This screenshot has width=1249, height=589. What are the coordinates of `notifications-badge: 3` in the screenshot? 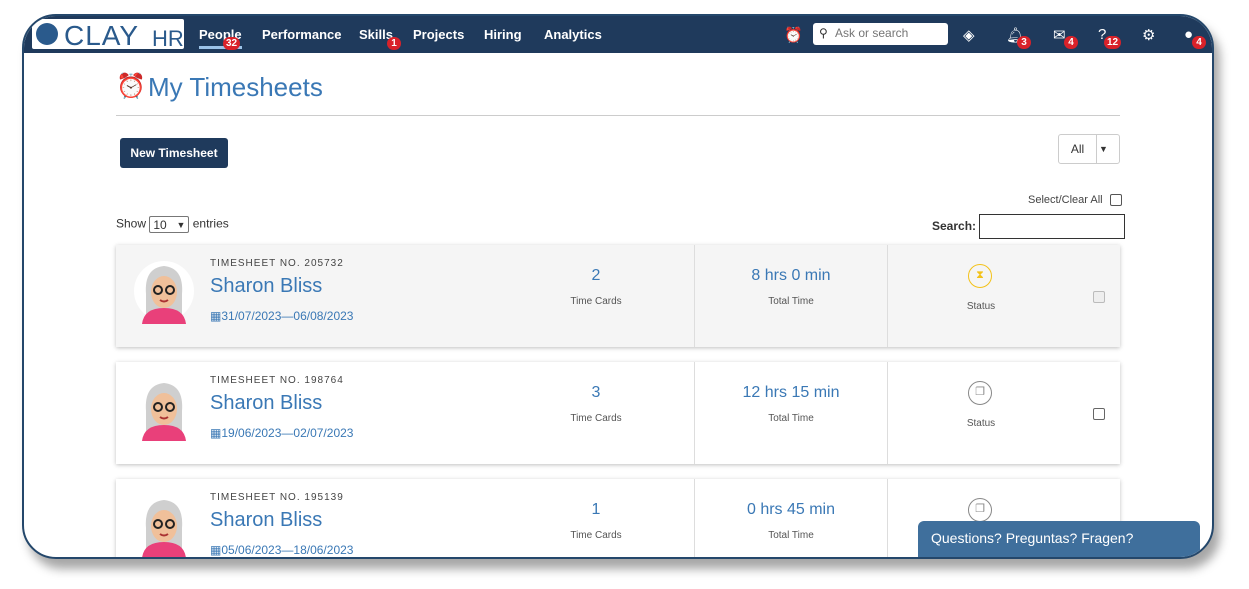 It's located at (1024, 42).